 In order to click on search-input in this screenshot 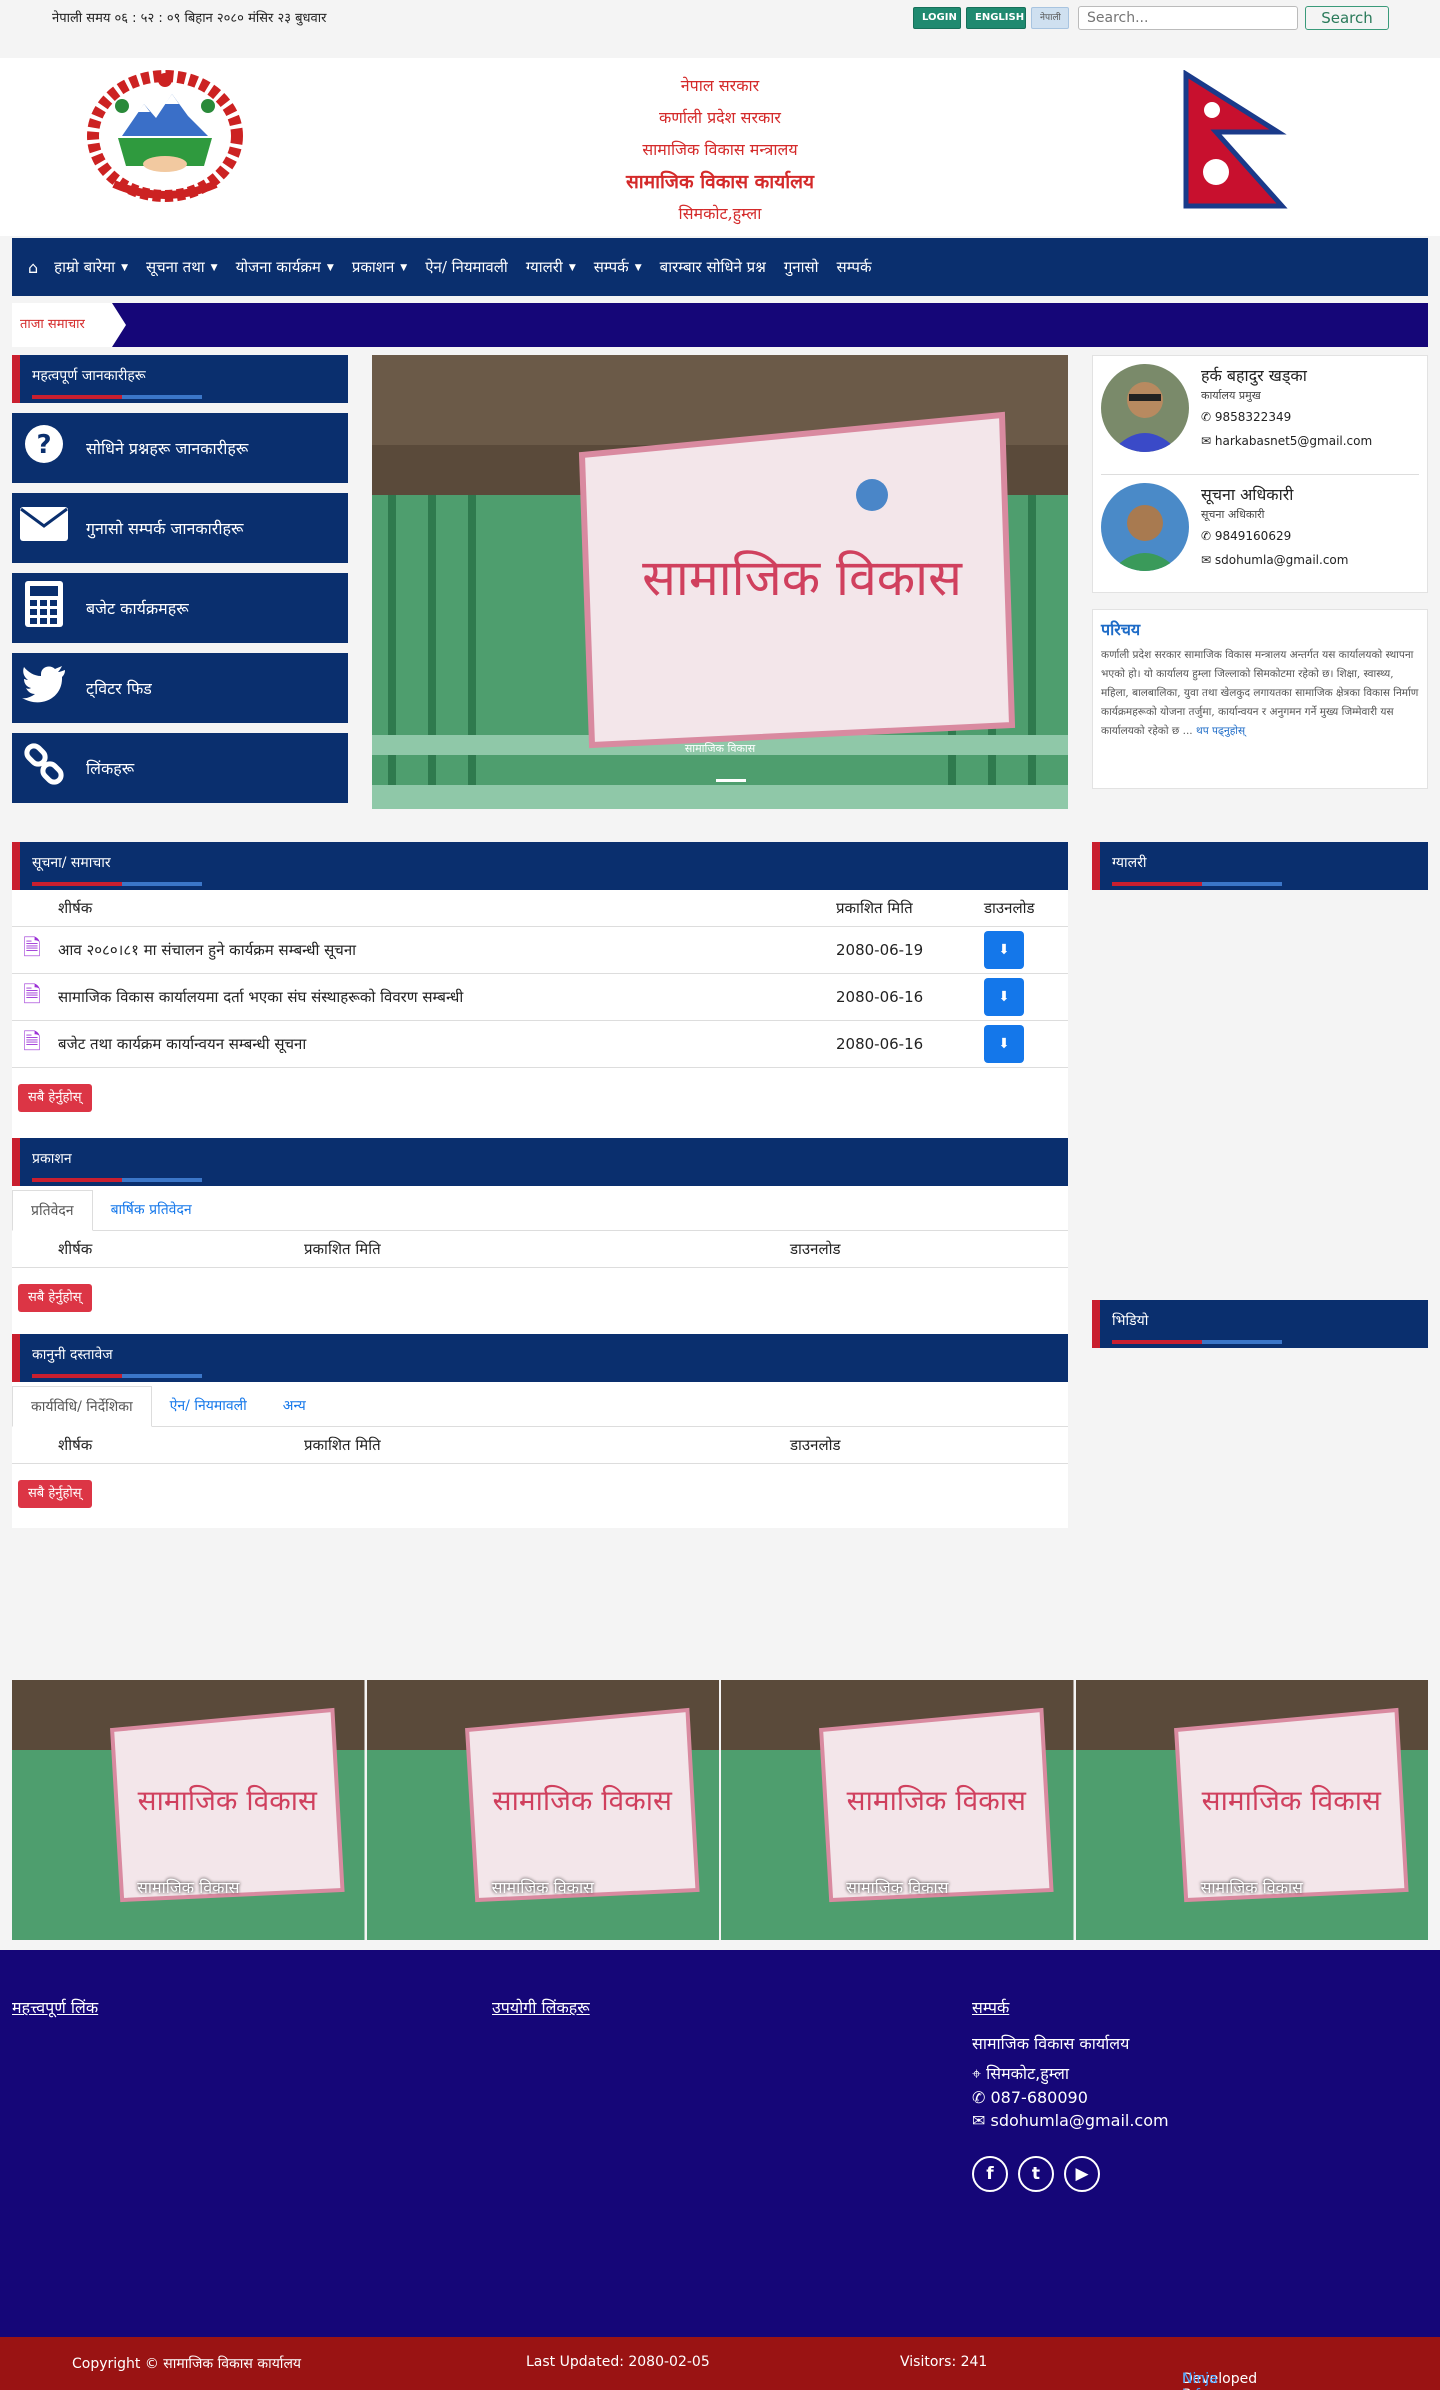, I will do `click(1188, 18)`.